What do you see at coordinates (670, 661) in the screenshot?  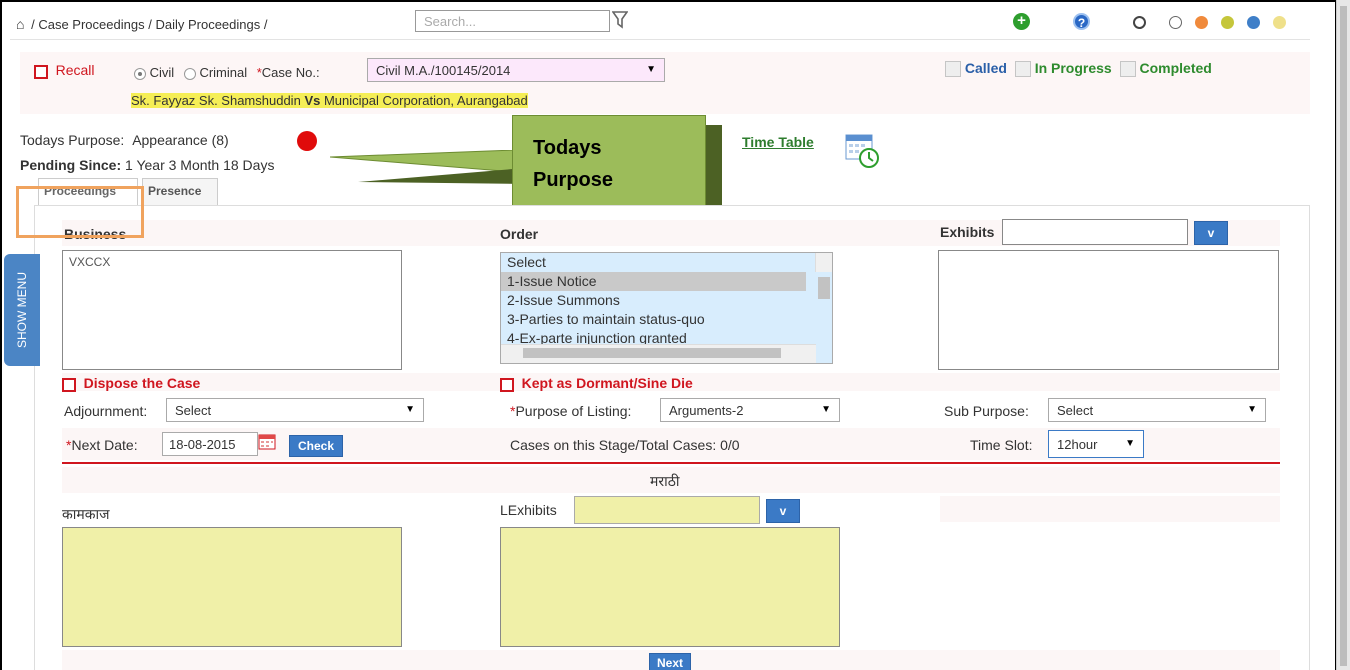 I see `next-button: Next` at bounding box center [670, 661].